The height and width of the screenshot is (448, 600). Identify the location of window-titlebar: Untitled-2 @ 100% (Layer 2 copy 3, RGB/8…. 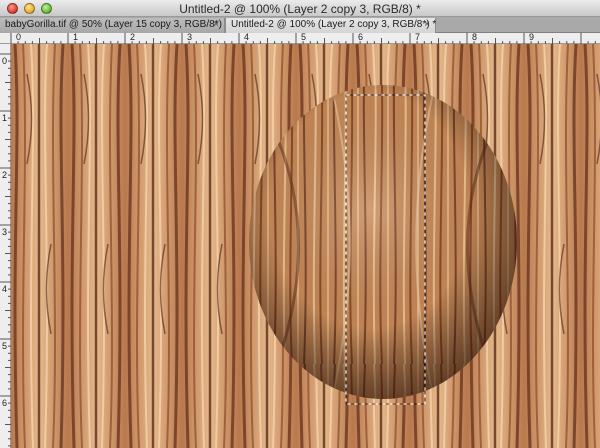
(300, 8).